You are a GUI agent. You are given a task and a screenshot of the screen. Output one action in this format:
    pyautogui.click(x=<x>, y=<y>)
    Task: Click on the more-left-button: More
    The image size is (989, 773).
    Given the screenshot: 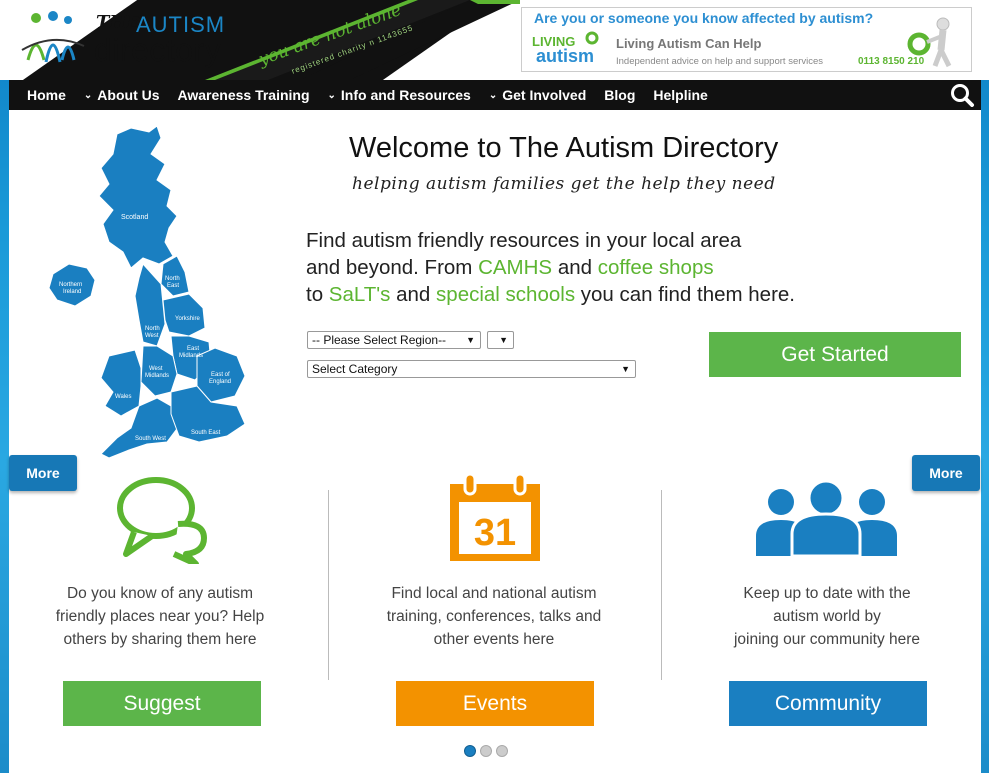 What is the action you would take?
    pyautogui.click(x=43, y=473)
    